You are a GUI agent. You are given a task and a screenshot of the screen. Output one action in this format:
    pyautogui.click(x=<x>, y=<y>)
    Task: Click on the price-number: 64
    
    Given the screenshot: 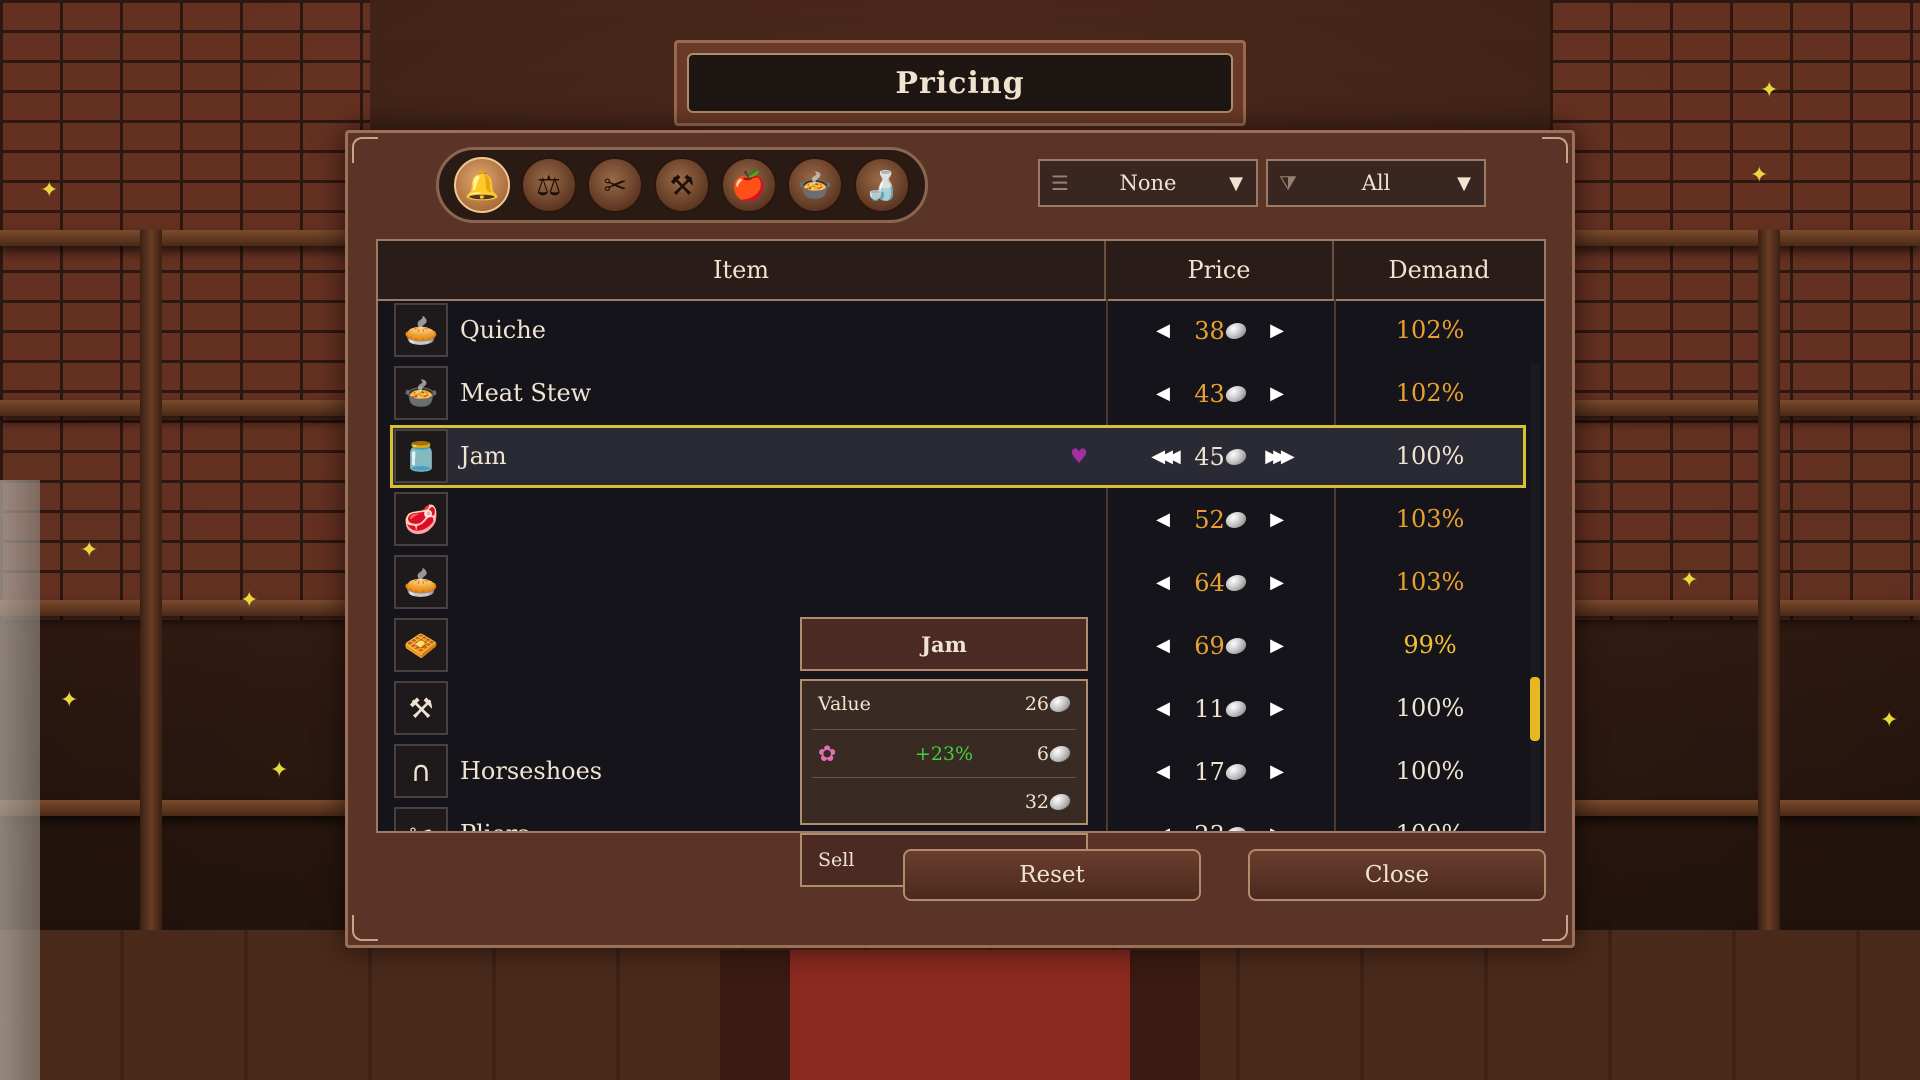 What is the action you would take?
    pyautogui.click(x=1209, y=582)
    